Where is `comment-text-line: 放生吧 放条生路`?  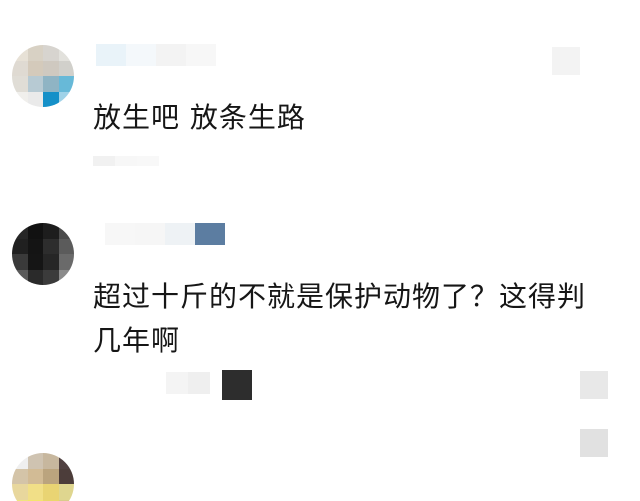
comment-text-line: 放生吧 放条生路 is located at coordinates (199, 117).